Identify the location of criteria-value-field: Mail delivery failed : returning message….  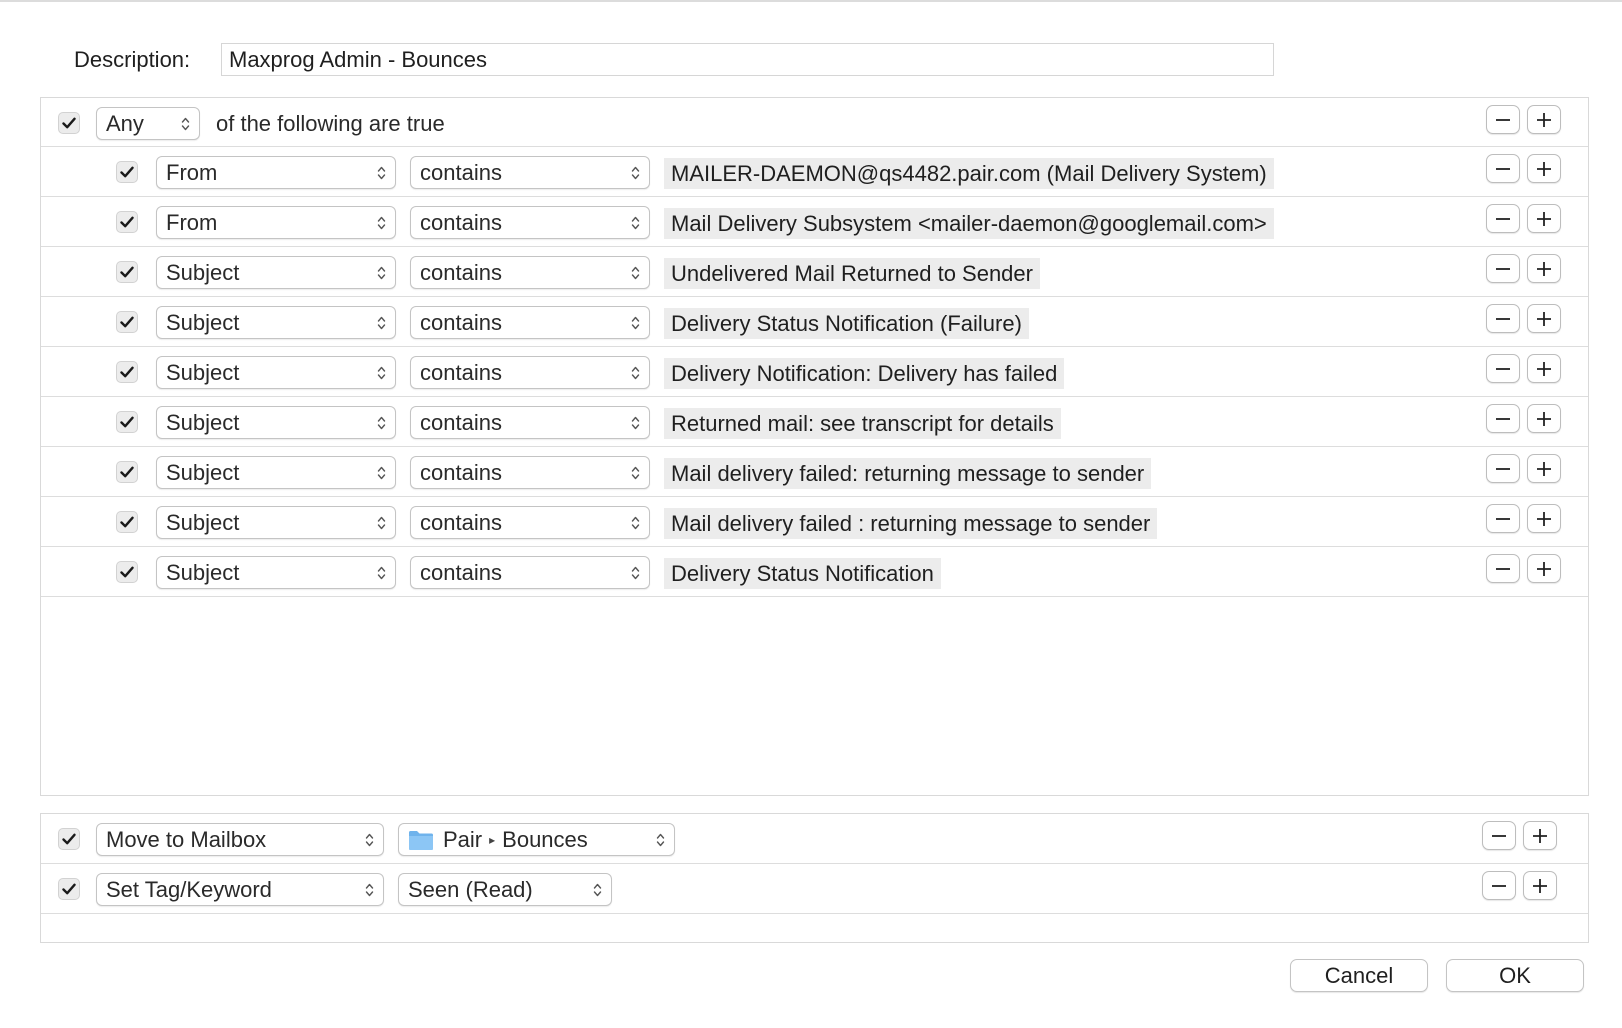
(911, 523).